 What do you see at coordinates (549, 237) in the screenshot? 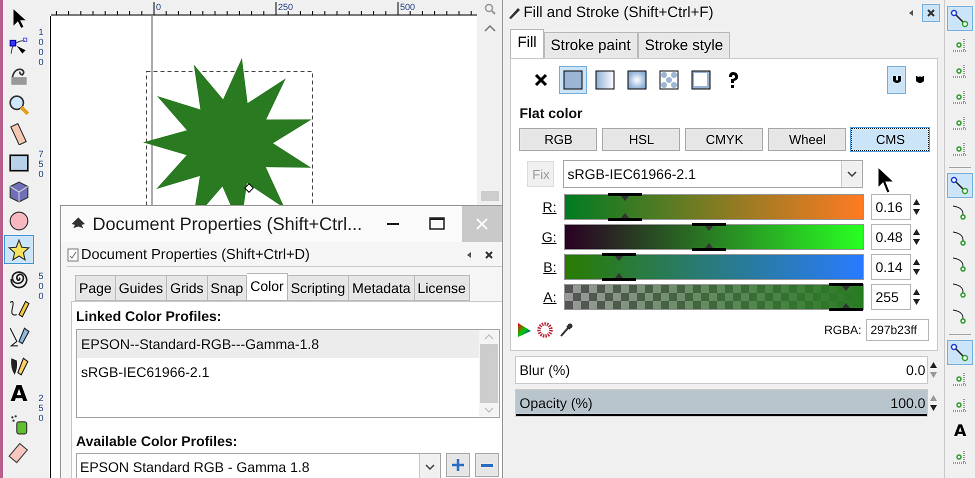
I see `channel-label: G:` at bounding box center [549, 237].